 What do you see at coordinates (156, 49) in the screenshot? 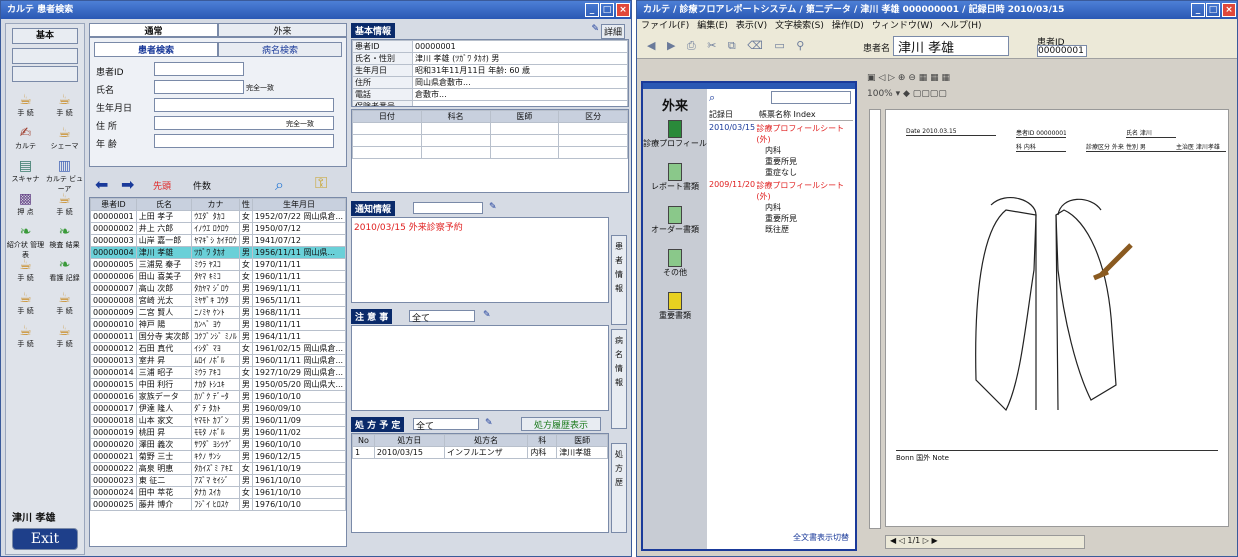
I see `tab-patient-search: 患者検索` at bounding box center [156, 49].